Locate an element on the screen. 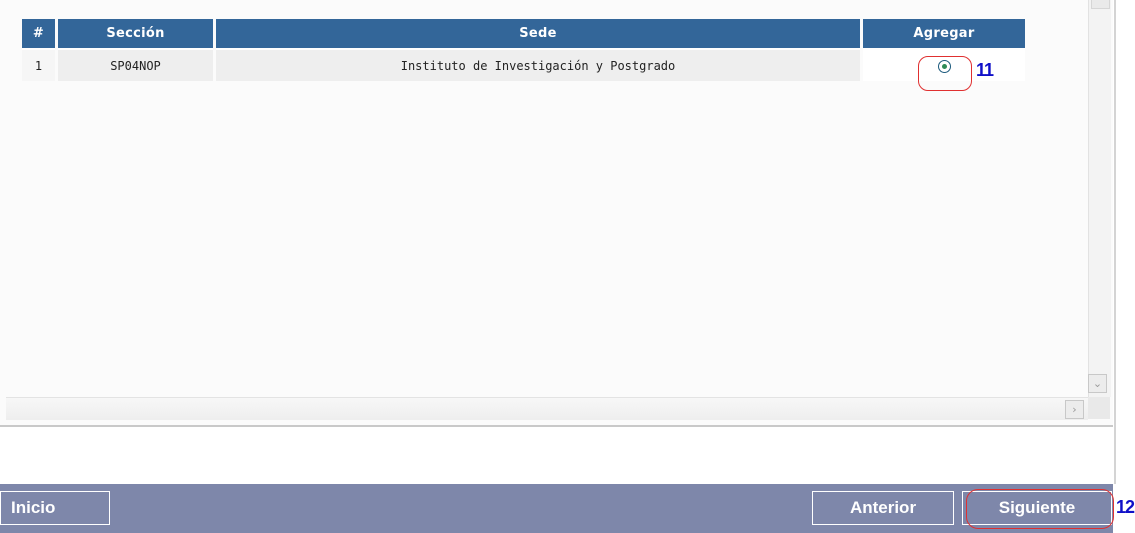  annotation-step-12: 12 is located at coordinates (1125, 507).